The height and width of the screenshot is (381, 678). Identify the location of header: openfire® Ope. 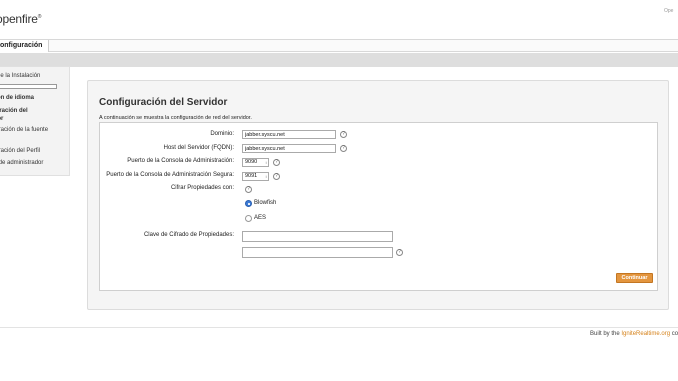
(339, 20).